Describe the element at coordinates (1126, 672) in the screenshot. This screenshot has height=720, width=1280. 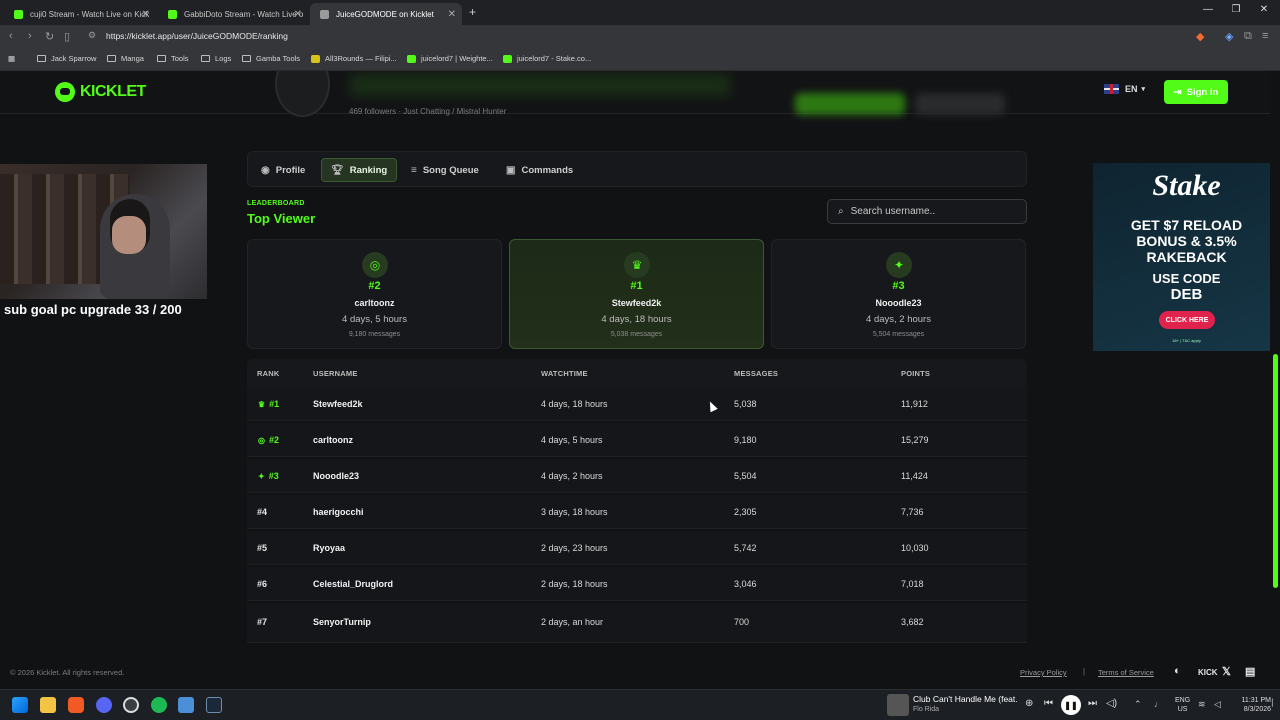
I see `terms-of-service-link: Terms of Service` at that location.